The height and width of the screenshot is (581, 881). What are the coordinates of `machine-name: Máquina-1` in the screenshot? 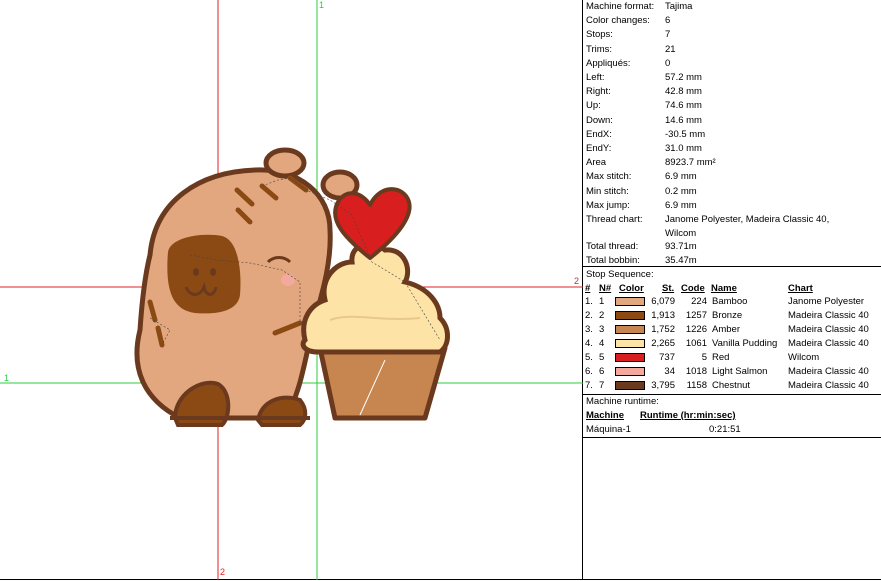 It's located at (608, 429).